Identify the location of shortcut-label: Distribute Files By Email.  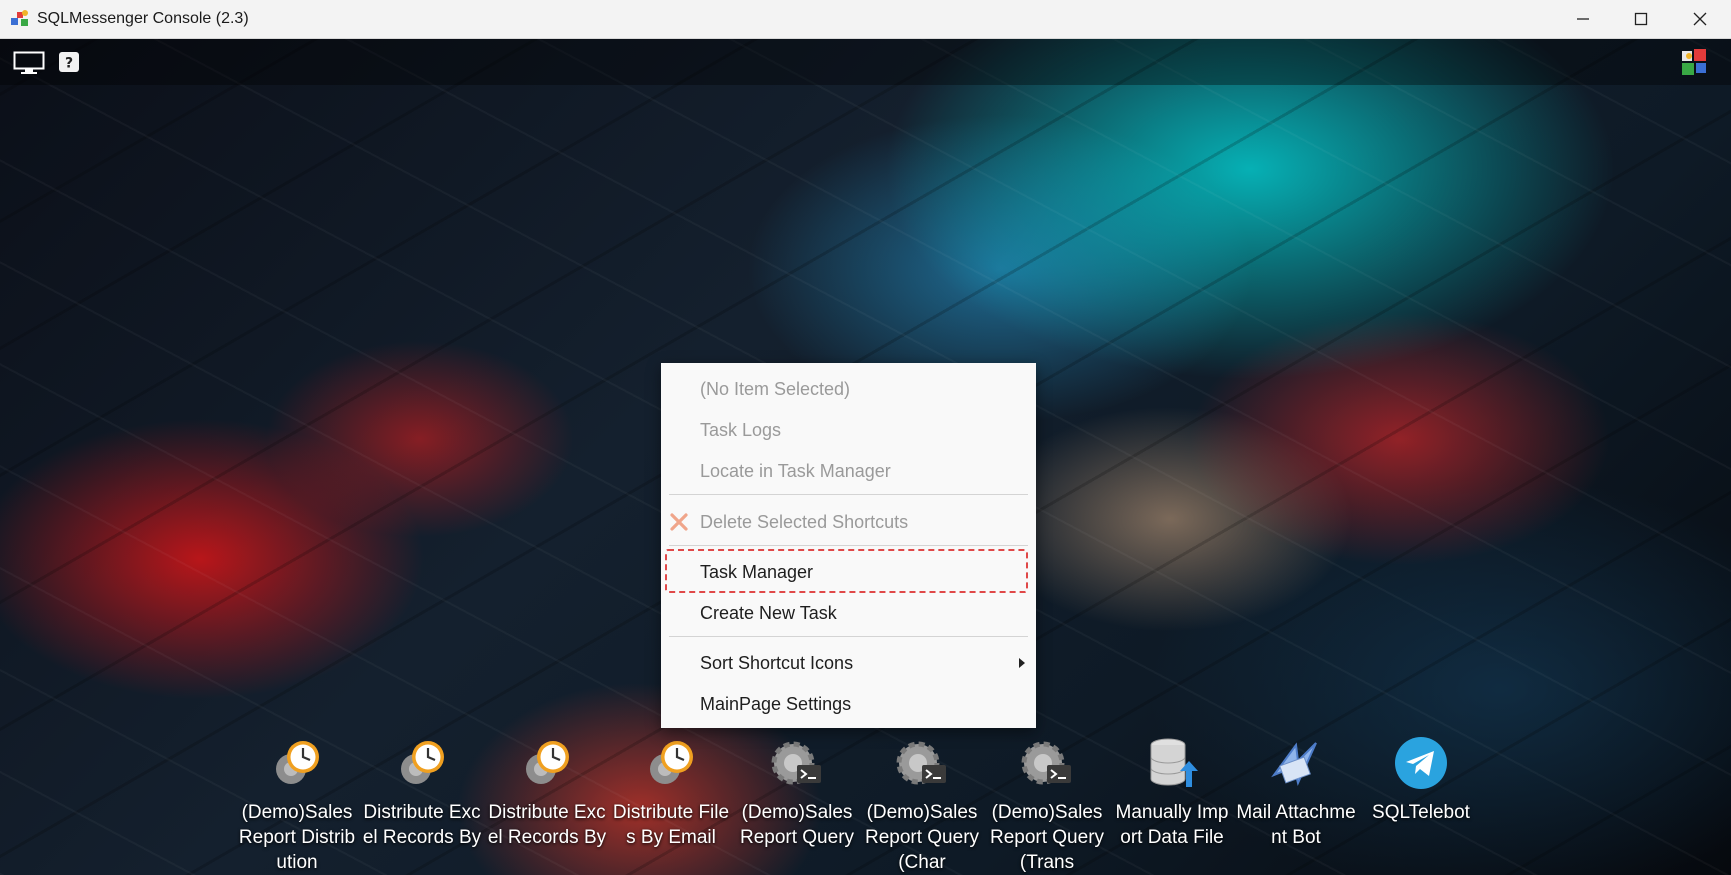
(671, 825).